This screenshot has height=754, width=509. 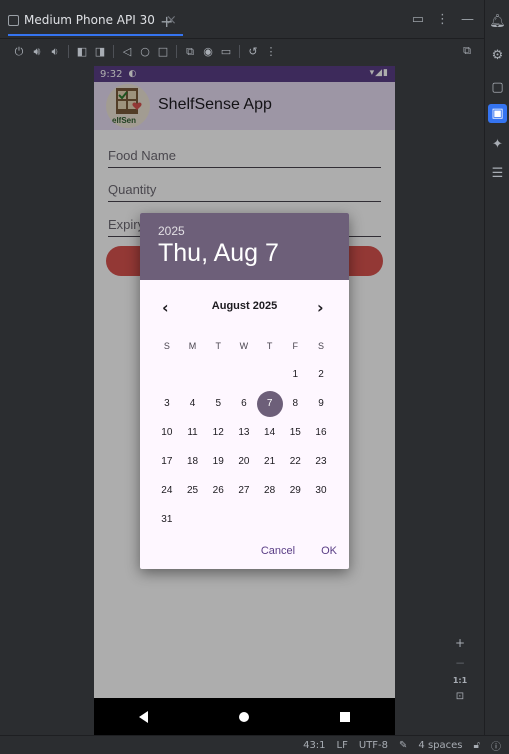 I want to click on calendar-day: 16, so click(x=321, y=433).